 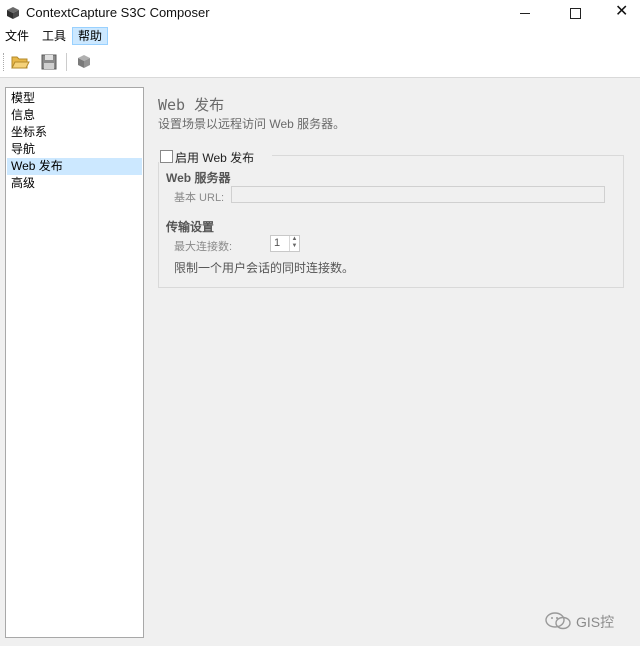 What do you see at coordinates (252, 124) in the screenshot?
I see `page-description: 设置场景以远程访问 Web 服务器。` at bounding box center [252, 124].